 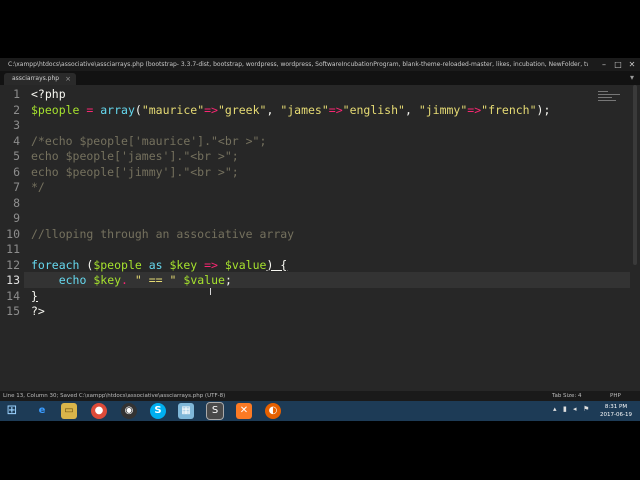 I want to click on token: ;, so click(x=228, y=280).